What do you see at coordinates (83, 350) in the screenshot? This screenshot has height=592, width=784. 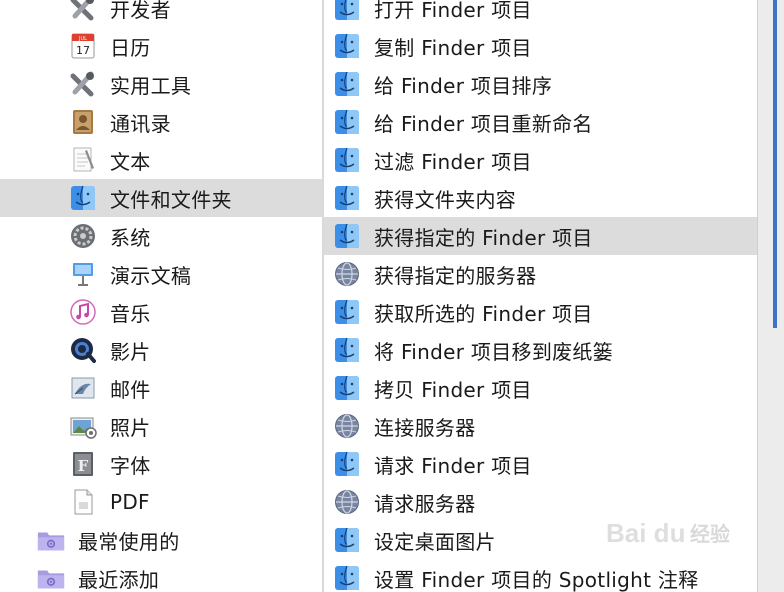 I see `quicktime-icon` at bounding box center [83, 350].